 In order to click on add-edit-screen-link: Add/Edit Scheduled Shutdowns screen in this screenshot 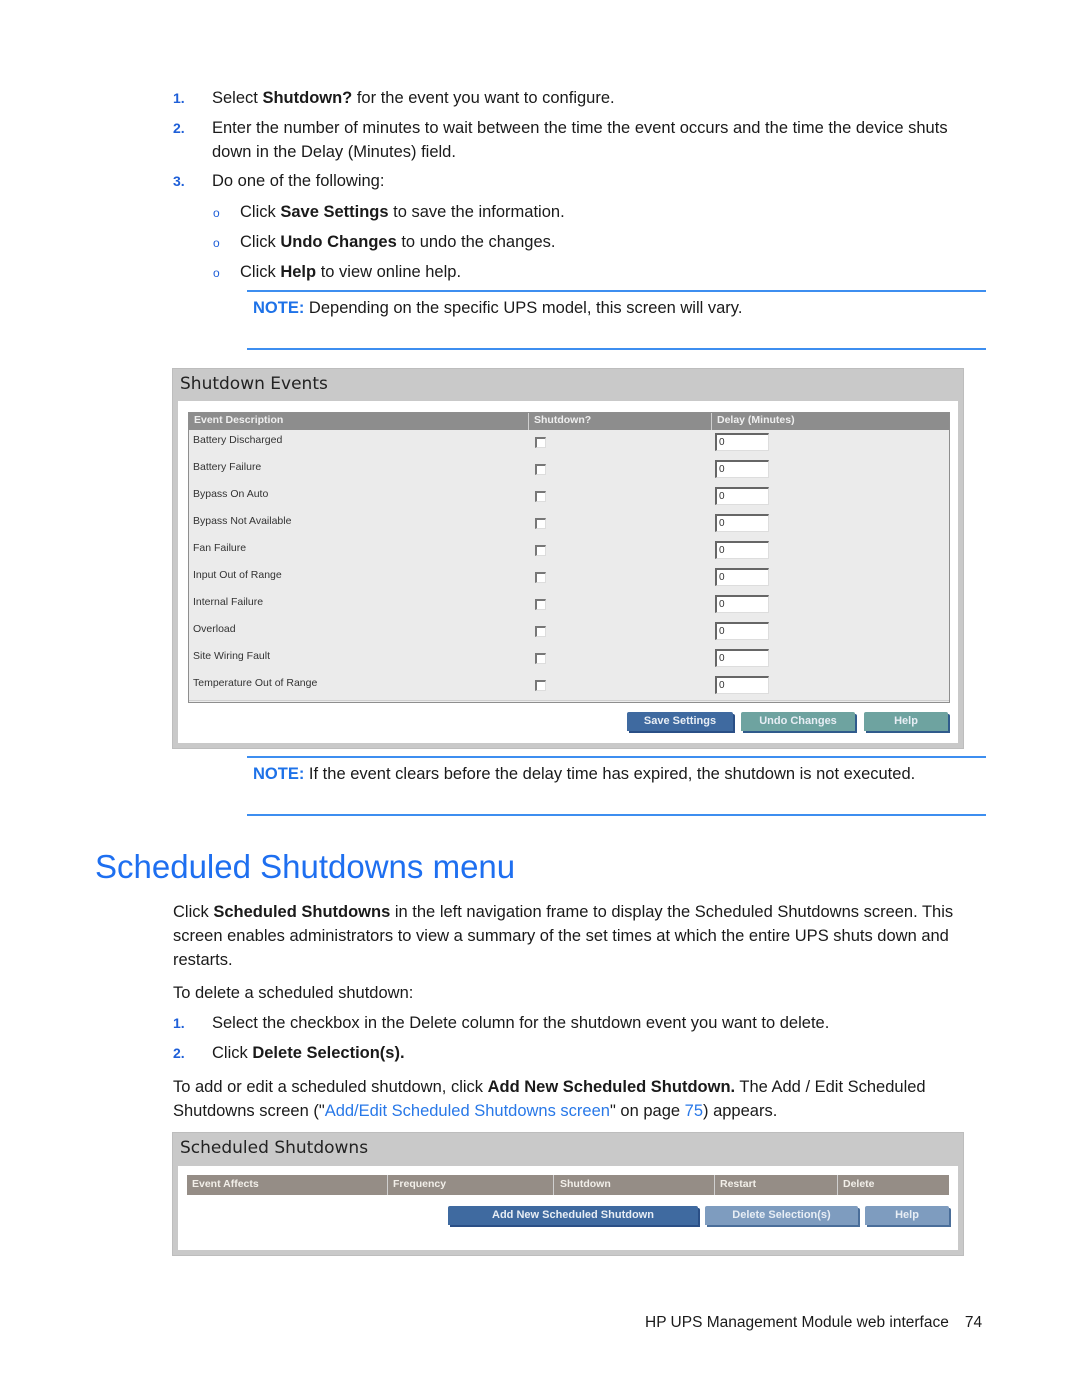, I will do `click(467, 1111)`.